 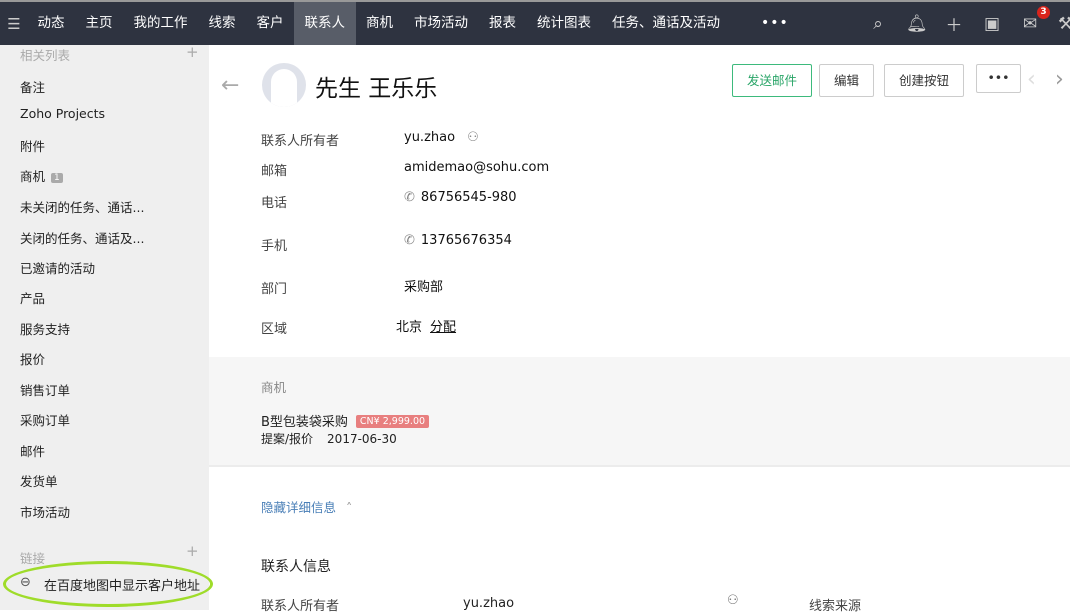 I want to click on mail-icon: ✉ 3, so click(x=1035, y=19).